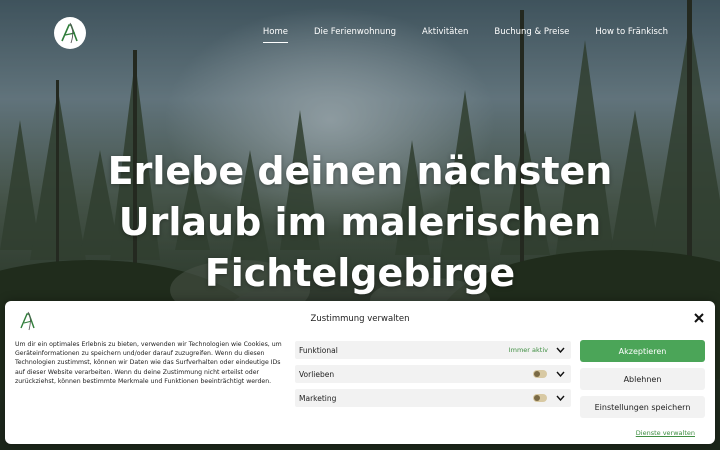 The image size is (720, 450). What do you see at coordinates (445, 32) in the screenshot?
I see `nav-item-aktivitaeten: Aktivitäten` at bounding box center [445, 32].